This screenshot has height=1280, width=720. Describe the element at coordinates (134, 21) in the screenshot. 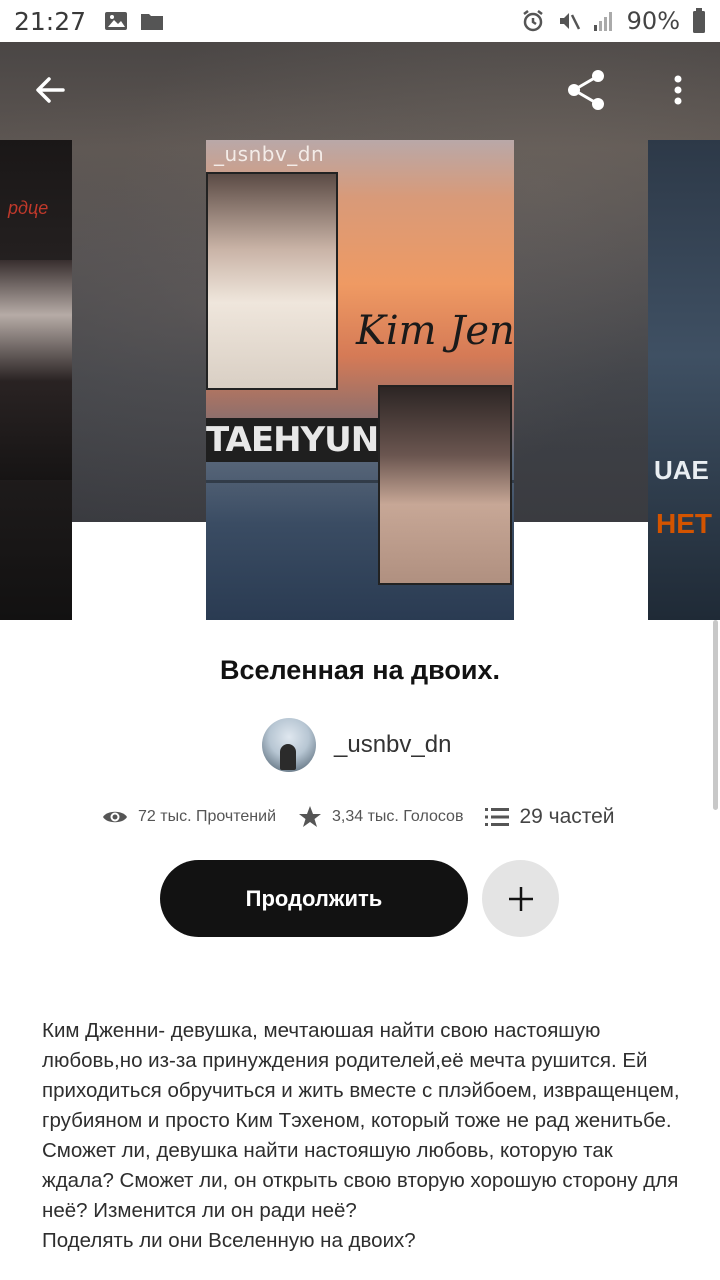

I see `status-left-icons` at that location.